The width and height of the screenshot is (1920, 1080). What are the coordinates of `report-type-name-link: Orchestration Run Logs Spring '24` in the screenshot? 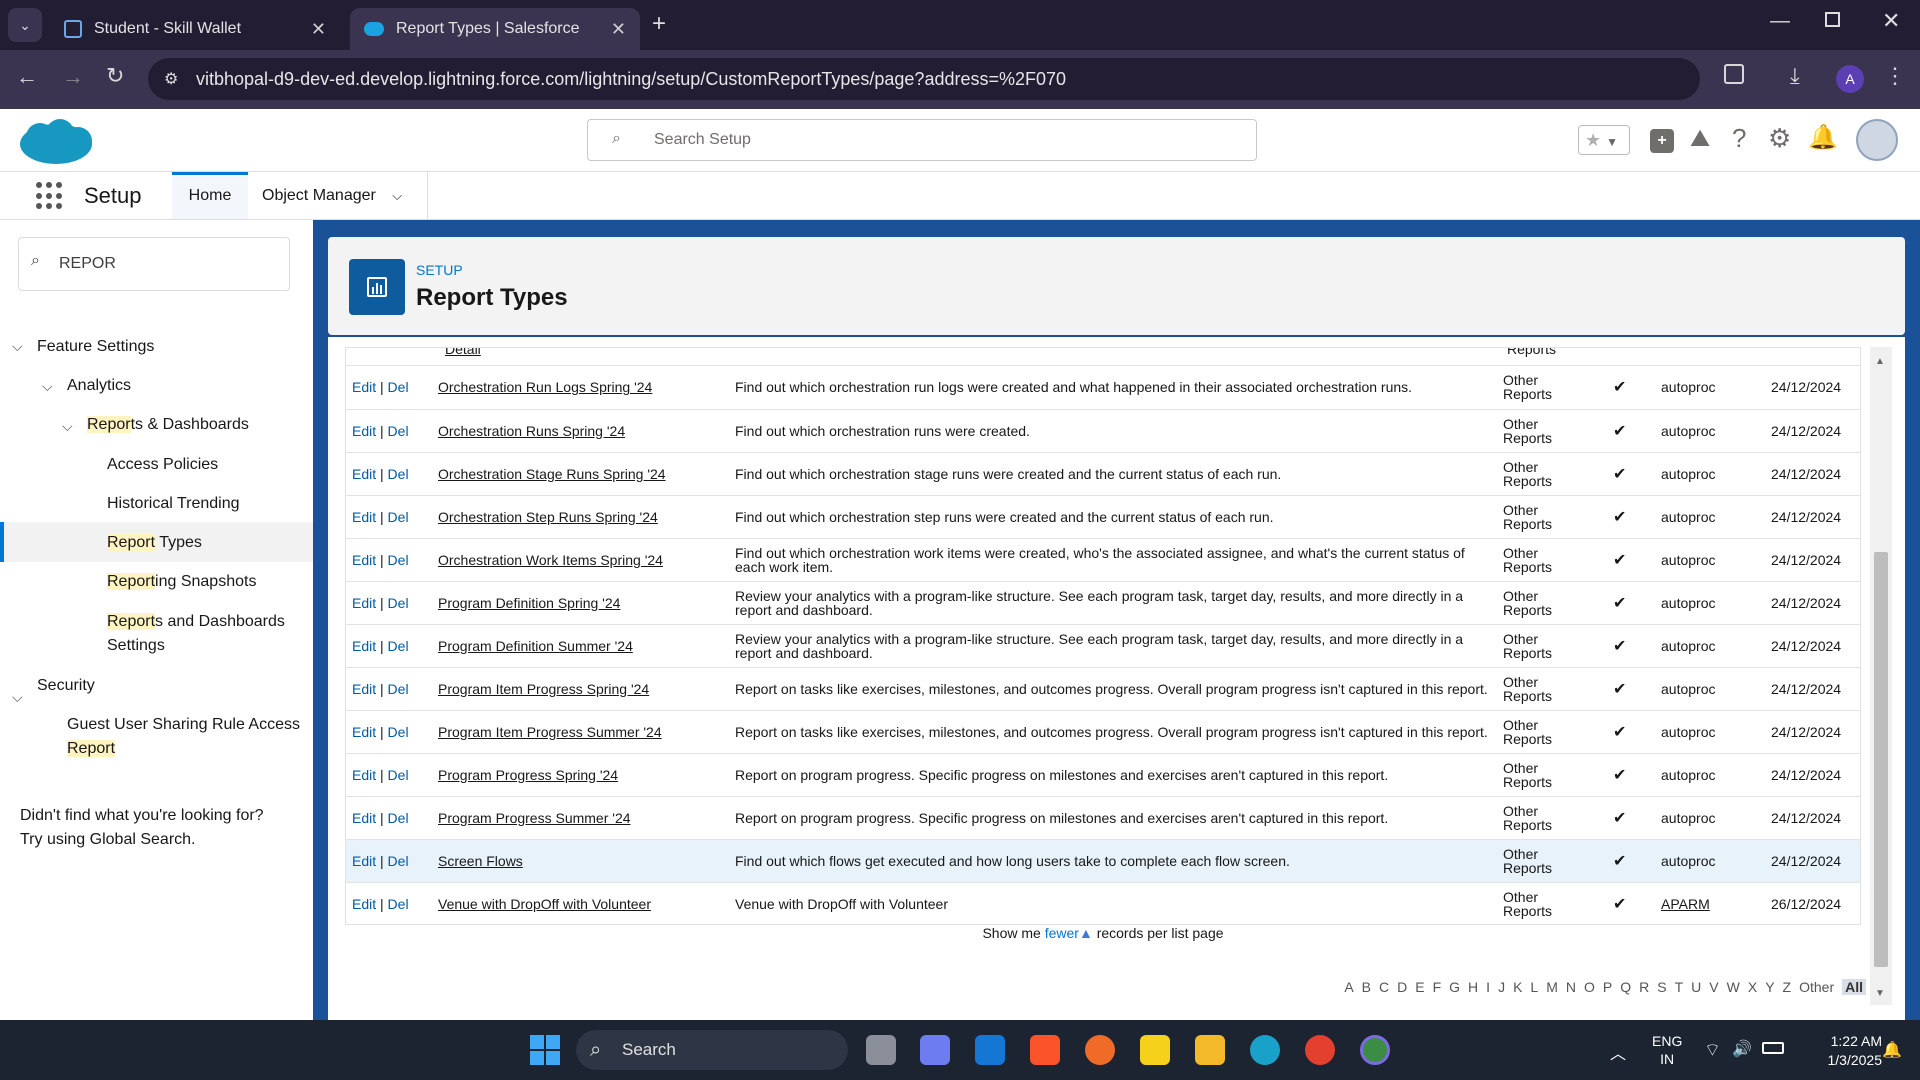 It's located at (545, 387).